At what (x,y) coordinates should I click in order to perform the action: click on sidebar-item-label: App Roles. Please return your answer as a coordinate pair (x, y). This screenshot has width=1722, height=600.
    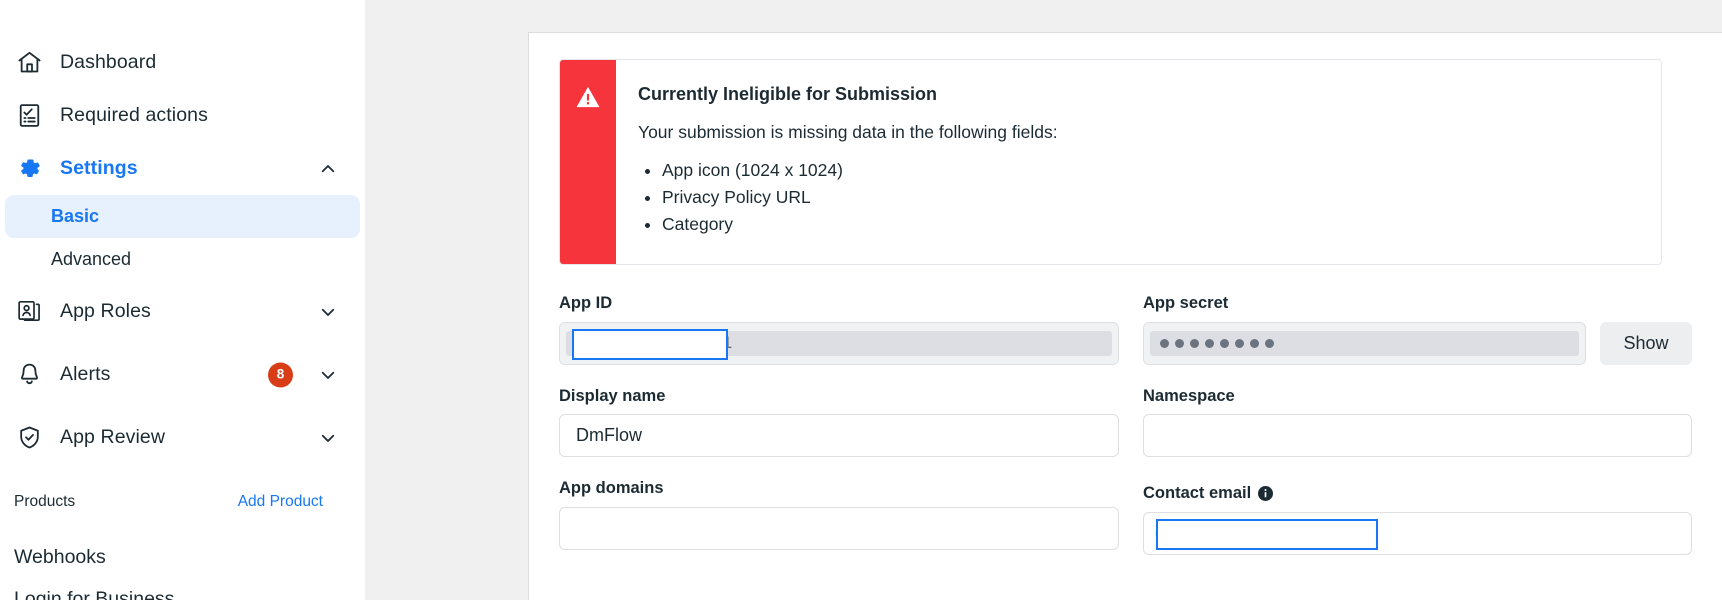
    Looking at the image, I should click on (105, 311).